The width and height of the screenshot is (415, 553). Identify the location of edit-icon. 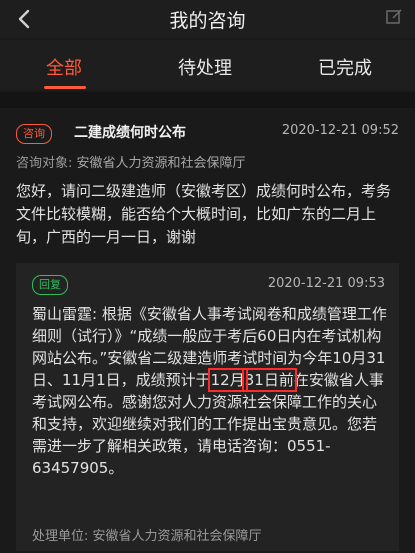
(394, 17).